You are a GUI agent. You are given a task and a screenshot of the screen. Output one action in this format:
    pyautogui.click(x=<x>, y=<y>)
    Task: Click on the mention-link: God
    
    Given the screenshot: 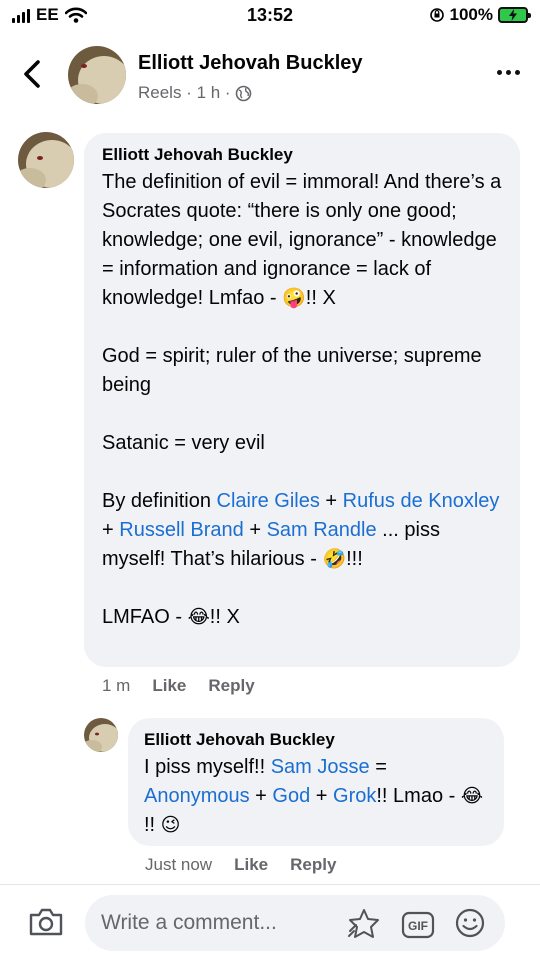 What is the action you would take?
    pyautogui.click(x=291, y=796)
    